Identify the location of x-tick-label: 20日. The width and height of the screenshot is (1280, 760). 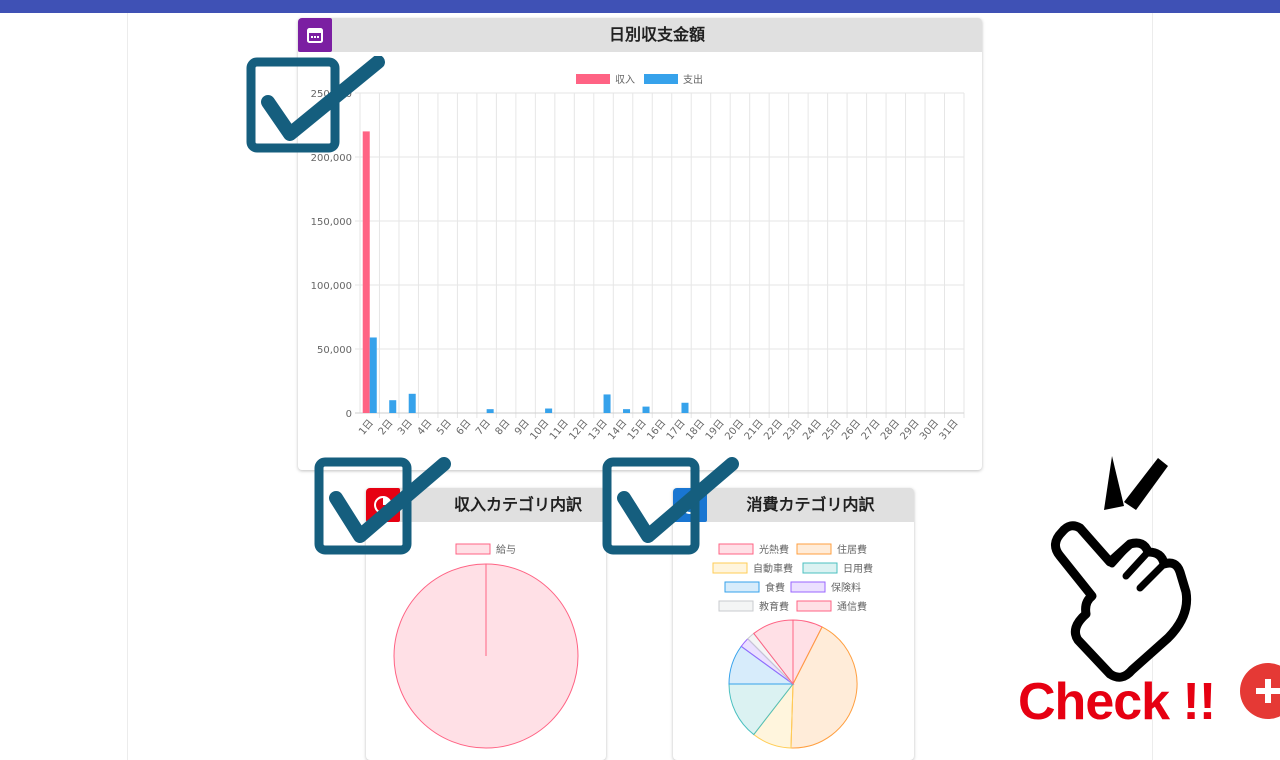
(734, 430).